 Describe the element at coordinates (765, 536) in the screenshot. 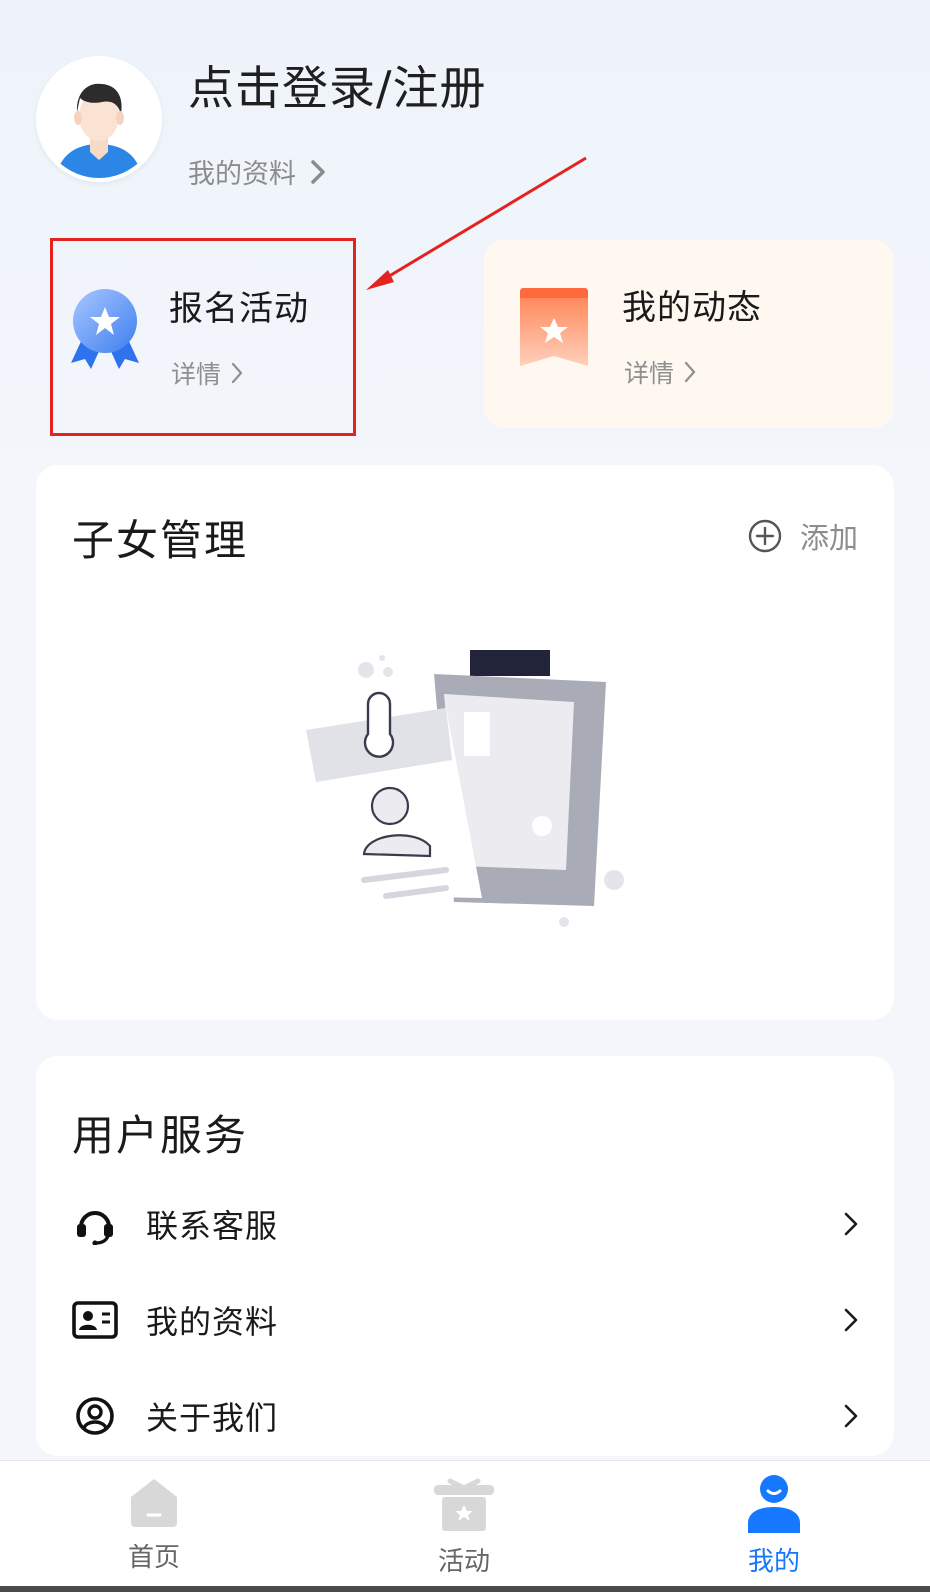

I see `plus-circle-icon` at that location.